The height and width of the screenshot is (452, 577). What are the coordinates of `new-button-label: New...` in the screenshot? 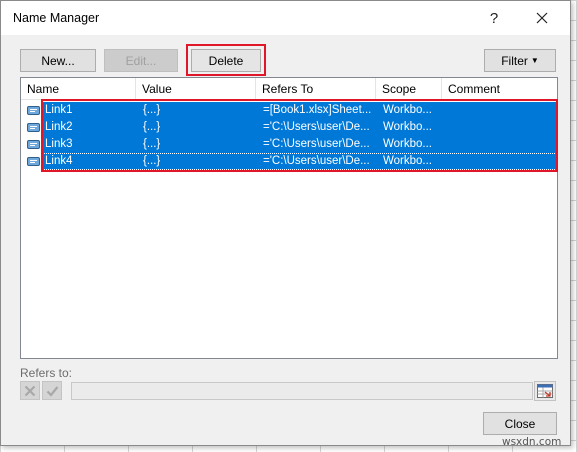 It's located at (58, 60).